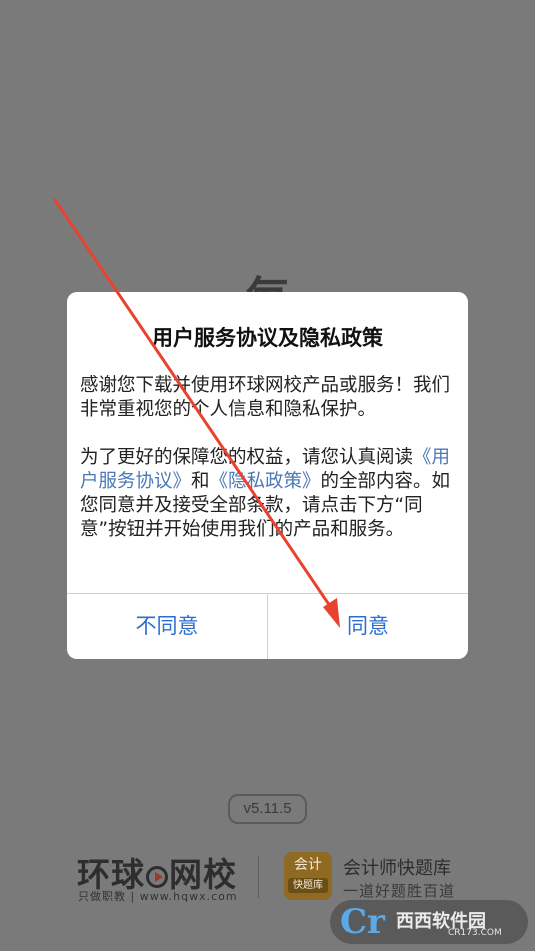  What do you see at coordinates (399, 891) in the screenshot?
I see `app-tagline: 一道好题胜百道` at bounding box center [399, 891].